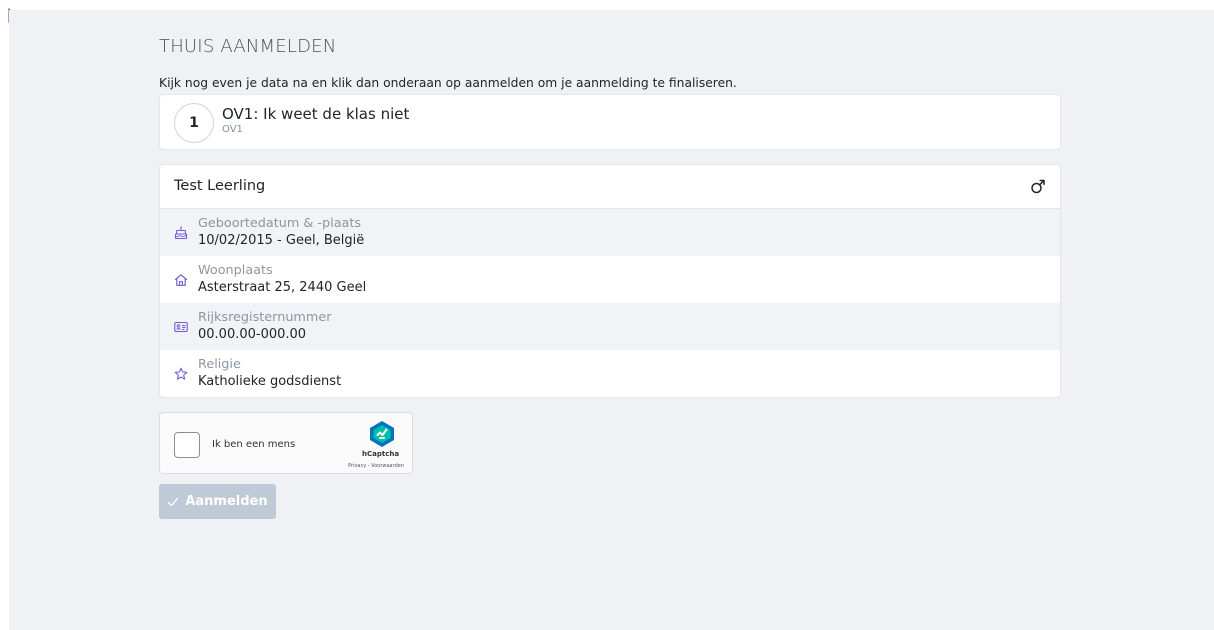 This screenshot has height=630, width=1214. I want to click on submit-button-label: Aanmelden, so click(226, 501).